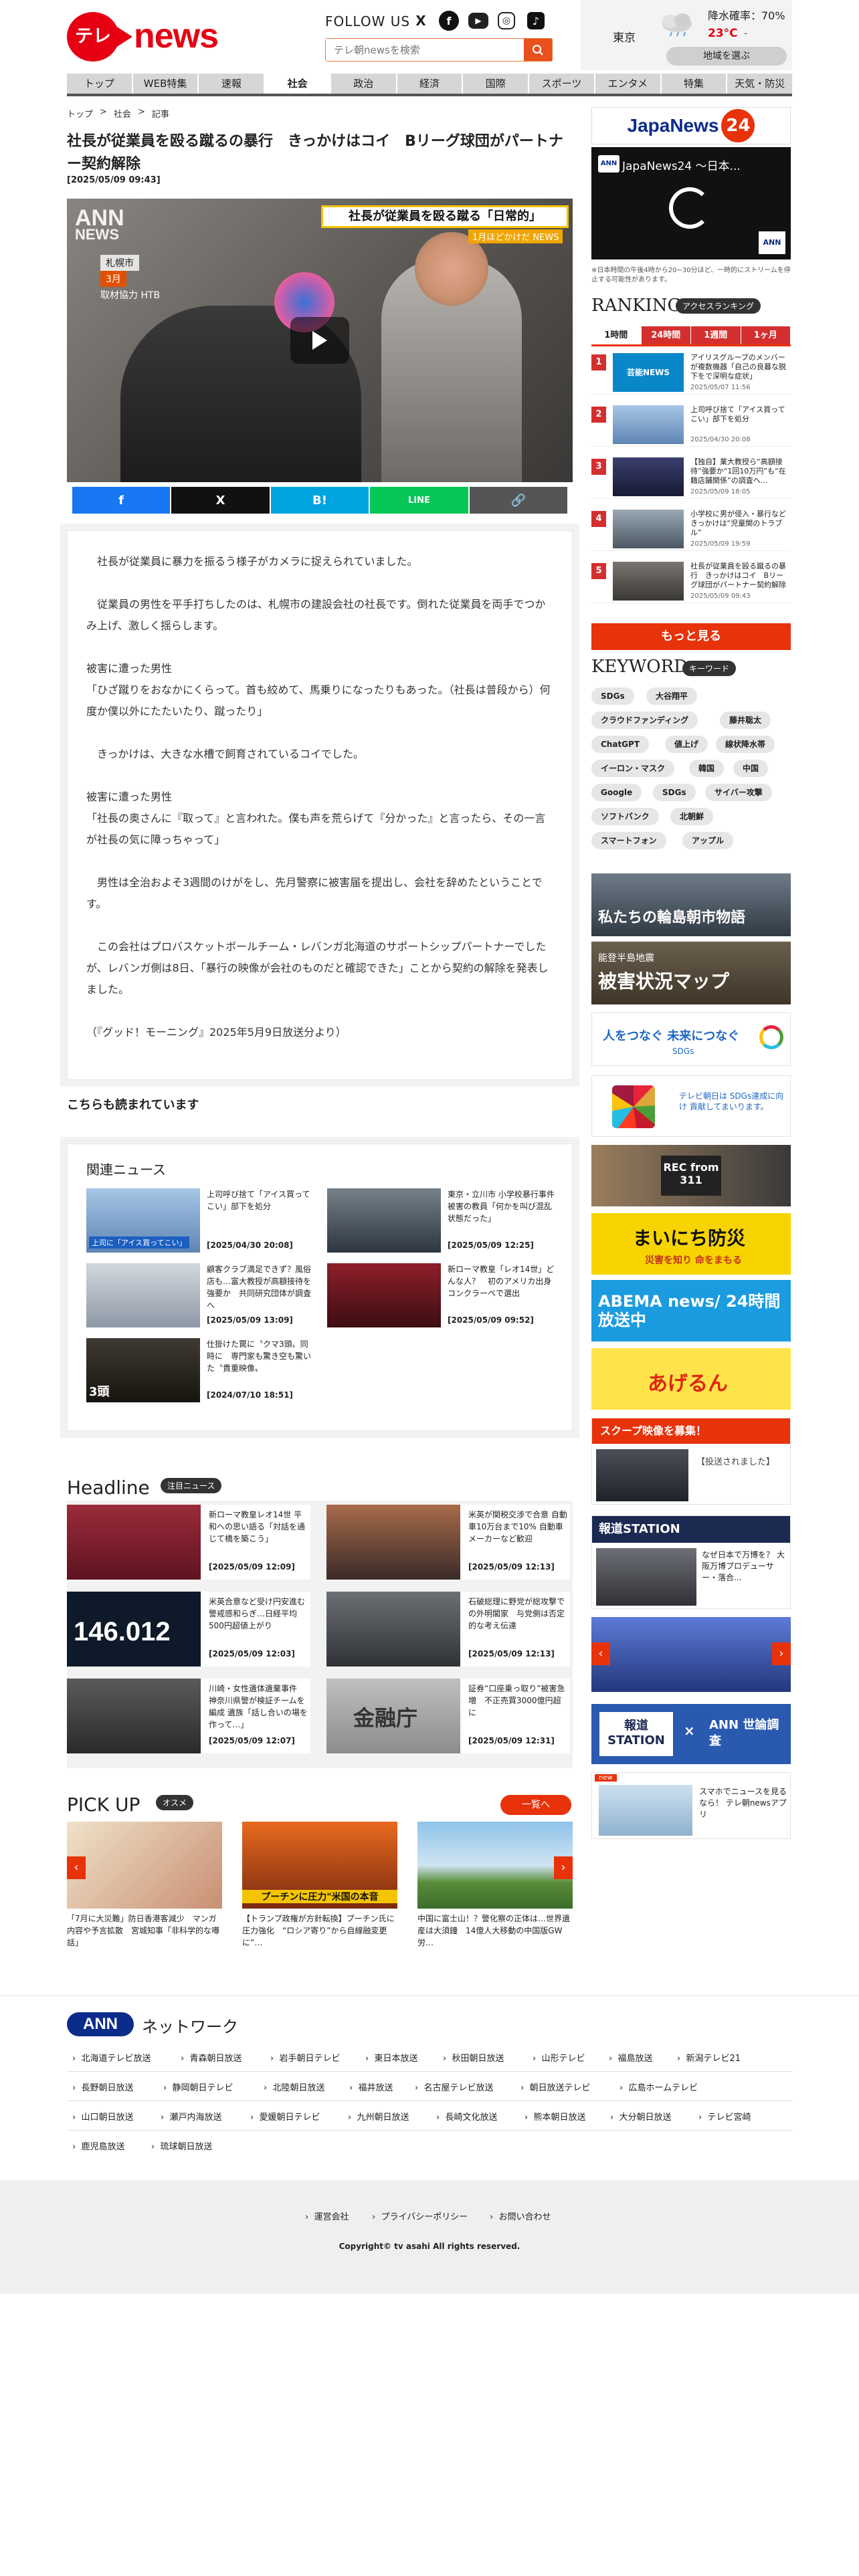 The image size is (859, 2576). What do you see at coordinates (327, 2216) in the screenshot?
I see `footer-link-company: › 運営会社` at bounding box center [327, 2216].